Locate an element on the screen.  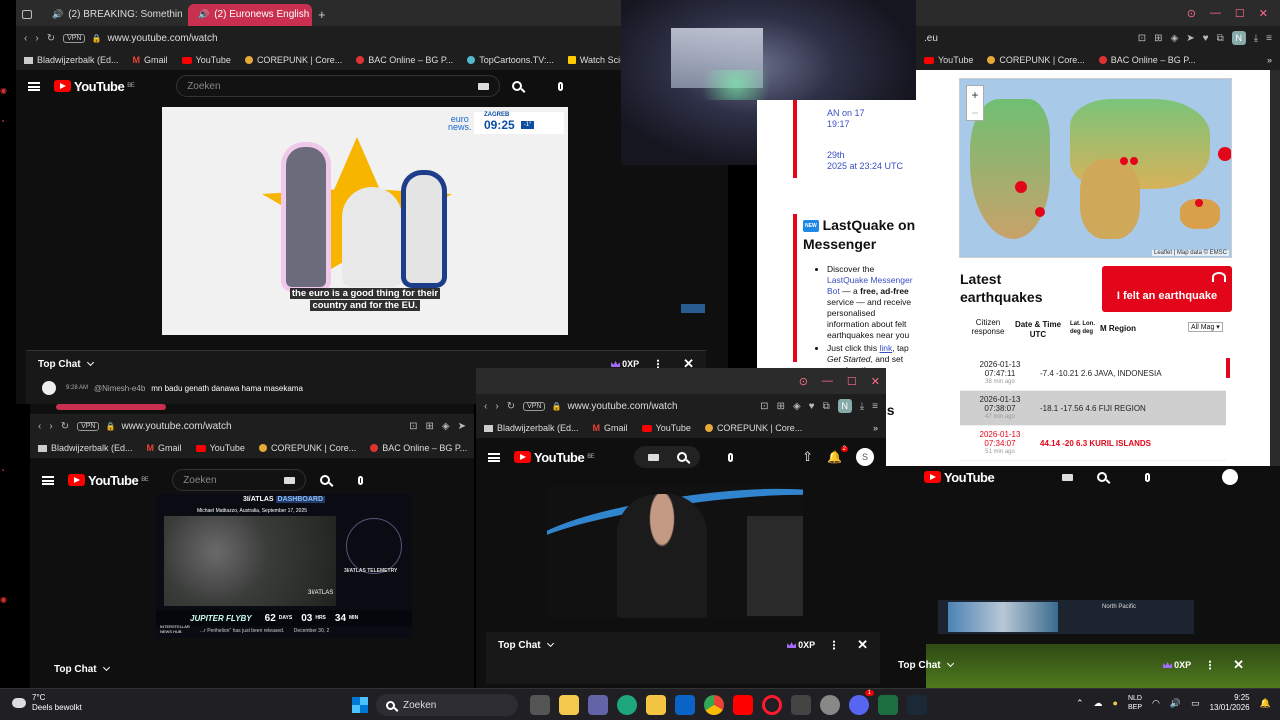
scrollbar is located at coordinates (1275, 271).